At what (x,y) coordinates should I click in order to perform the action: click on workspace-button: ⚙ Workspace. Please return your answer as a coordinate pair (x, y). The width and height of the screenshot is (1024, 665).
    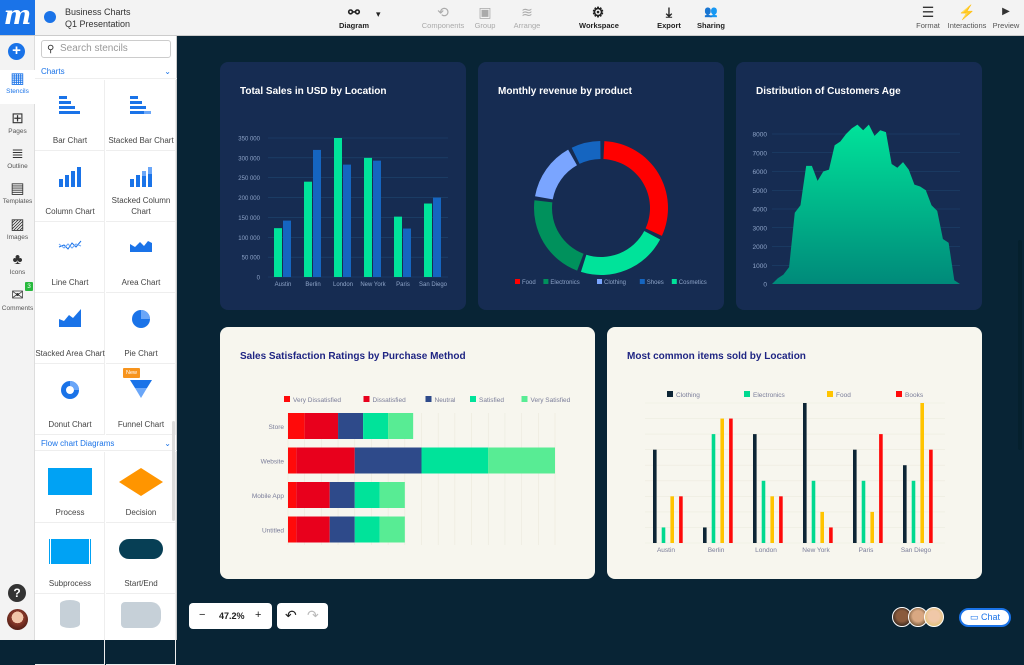
    Looking at the image, I should click on (599, 16).